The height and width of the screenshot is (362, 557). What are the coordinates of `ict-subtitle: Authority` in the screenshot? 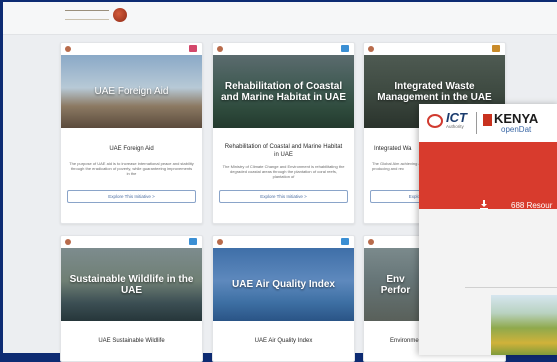 It's located at (455, 126).